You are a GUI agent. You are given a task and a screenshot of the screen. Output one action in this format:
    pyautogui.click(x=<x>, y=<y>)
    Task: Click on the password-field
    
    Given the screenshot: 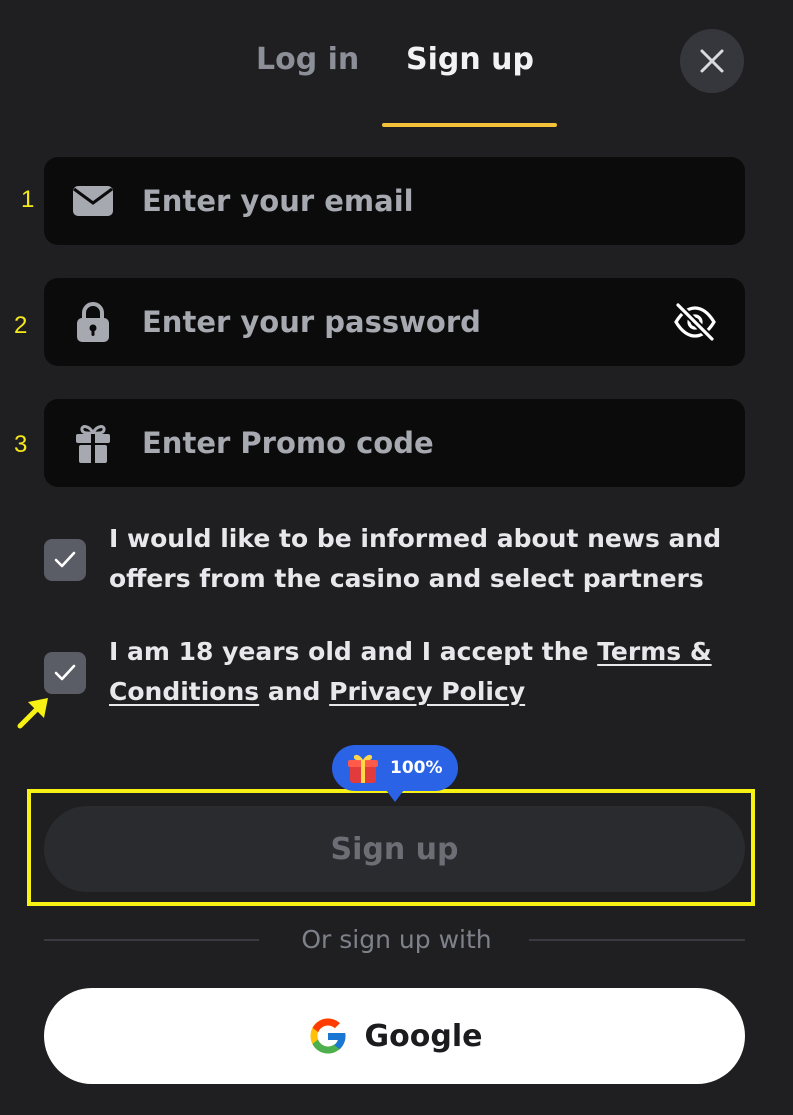 What is the action you would take?
    pyautogui.click(x=394, y=322)
    